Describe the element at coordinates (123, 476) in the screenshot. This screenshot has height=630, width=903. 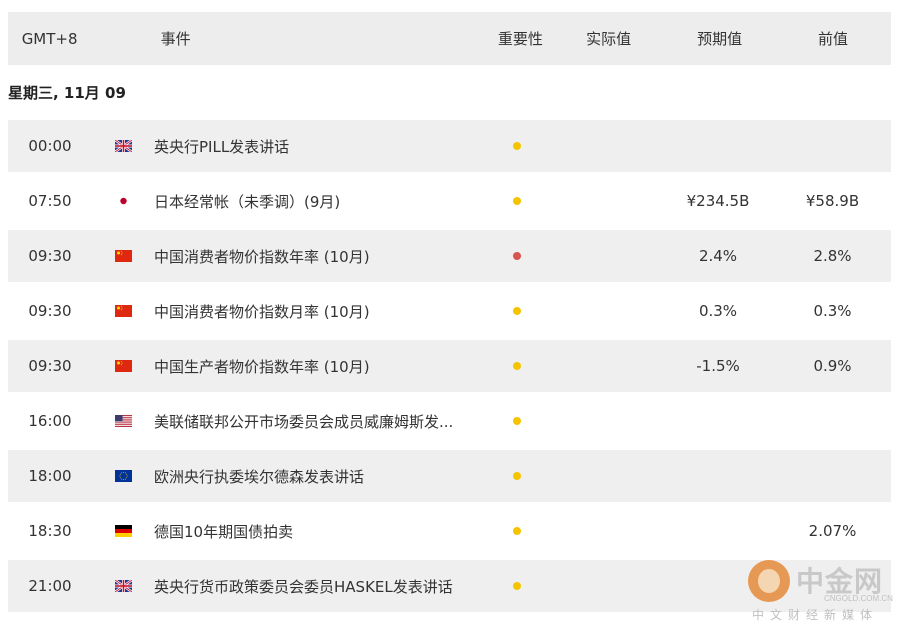
I see `eu-flag-icon` at that location.